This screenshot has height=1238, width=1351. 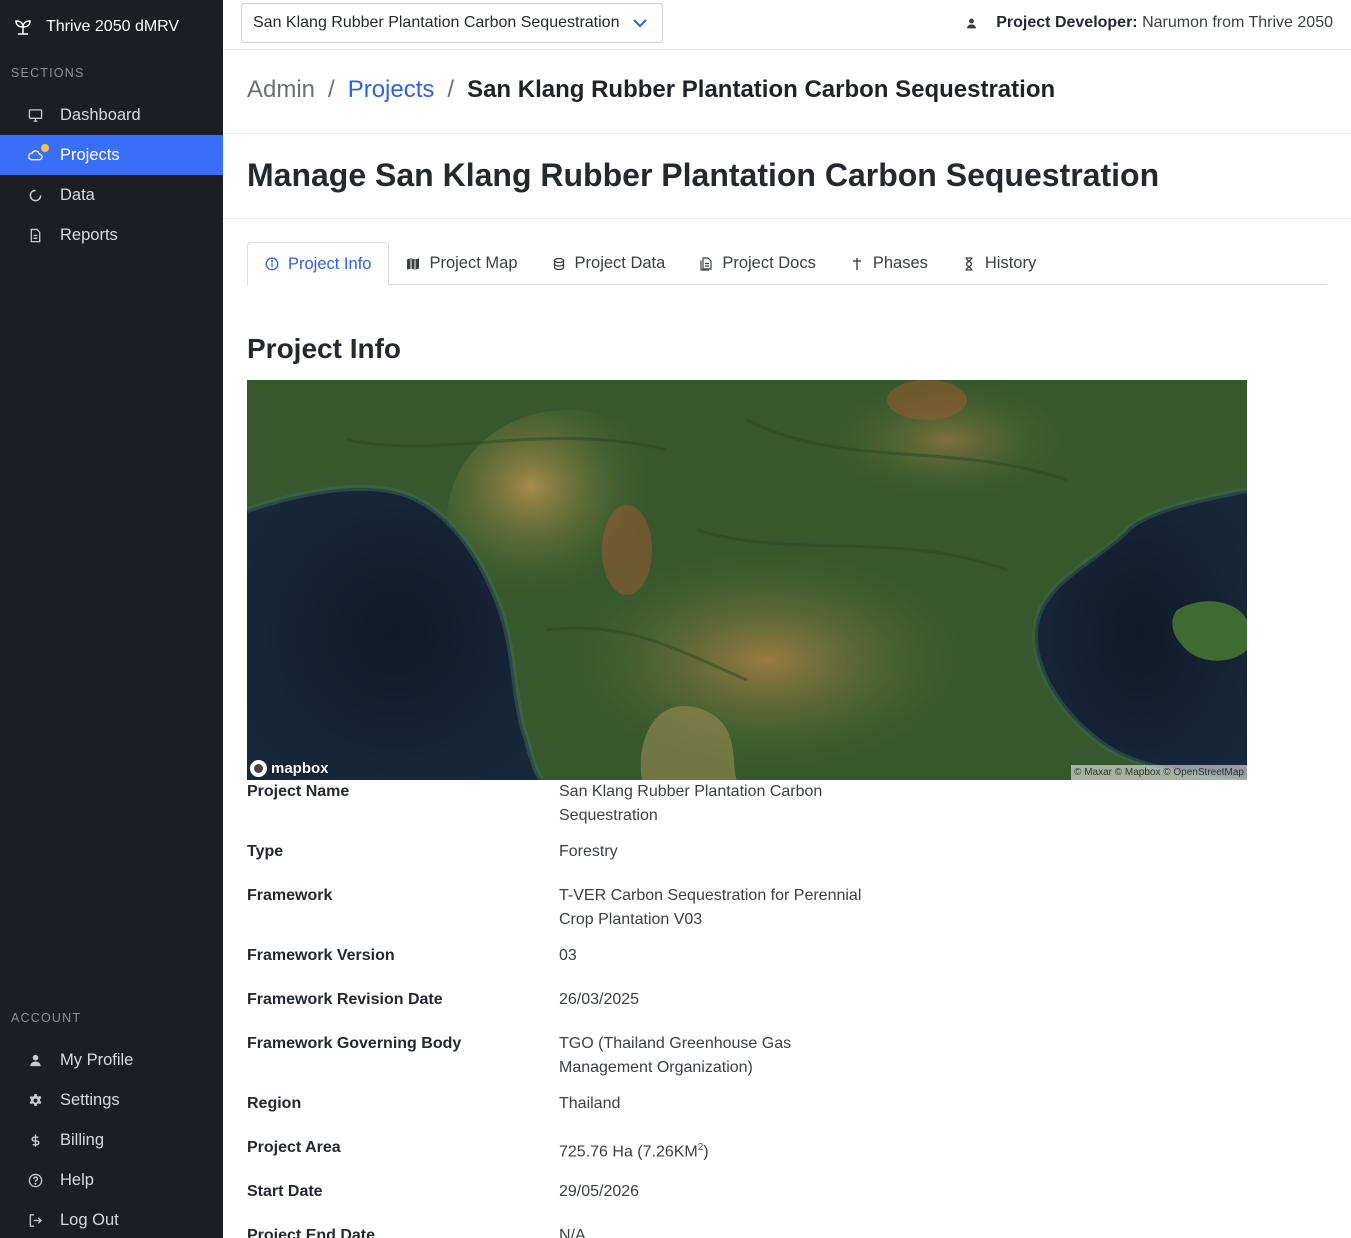 I want to click on sidebar-item-label: Log Out, so click(x=89, y=1219).